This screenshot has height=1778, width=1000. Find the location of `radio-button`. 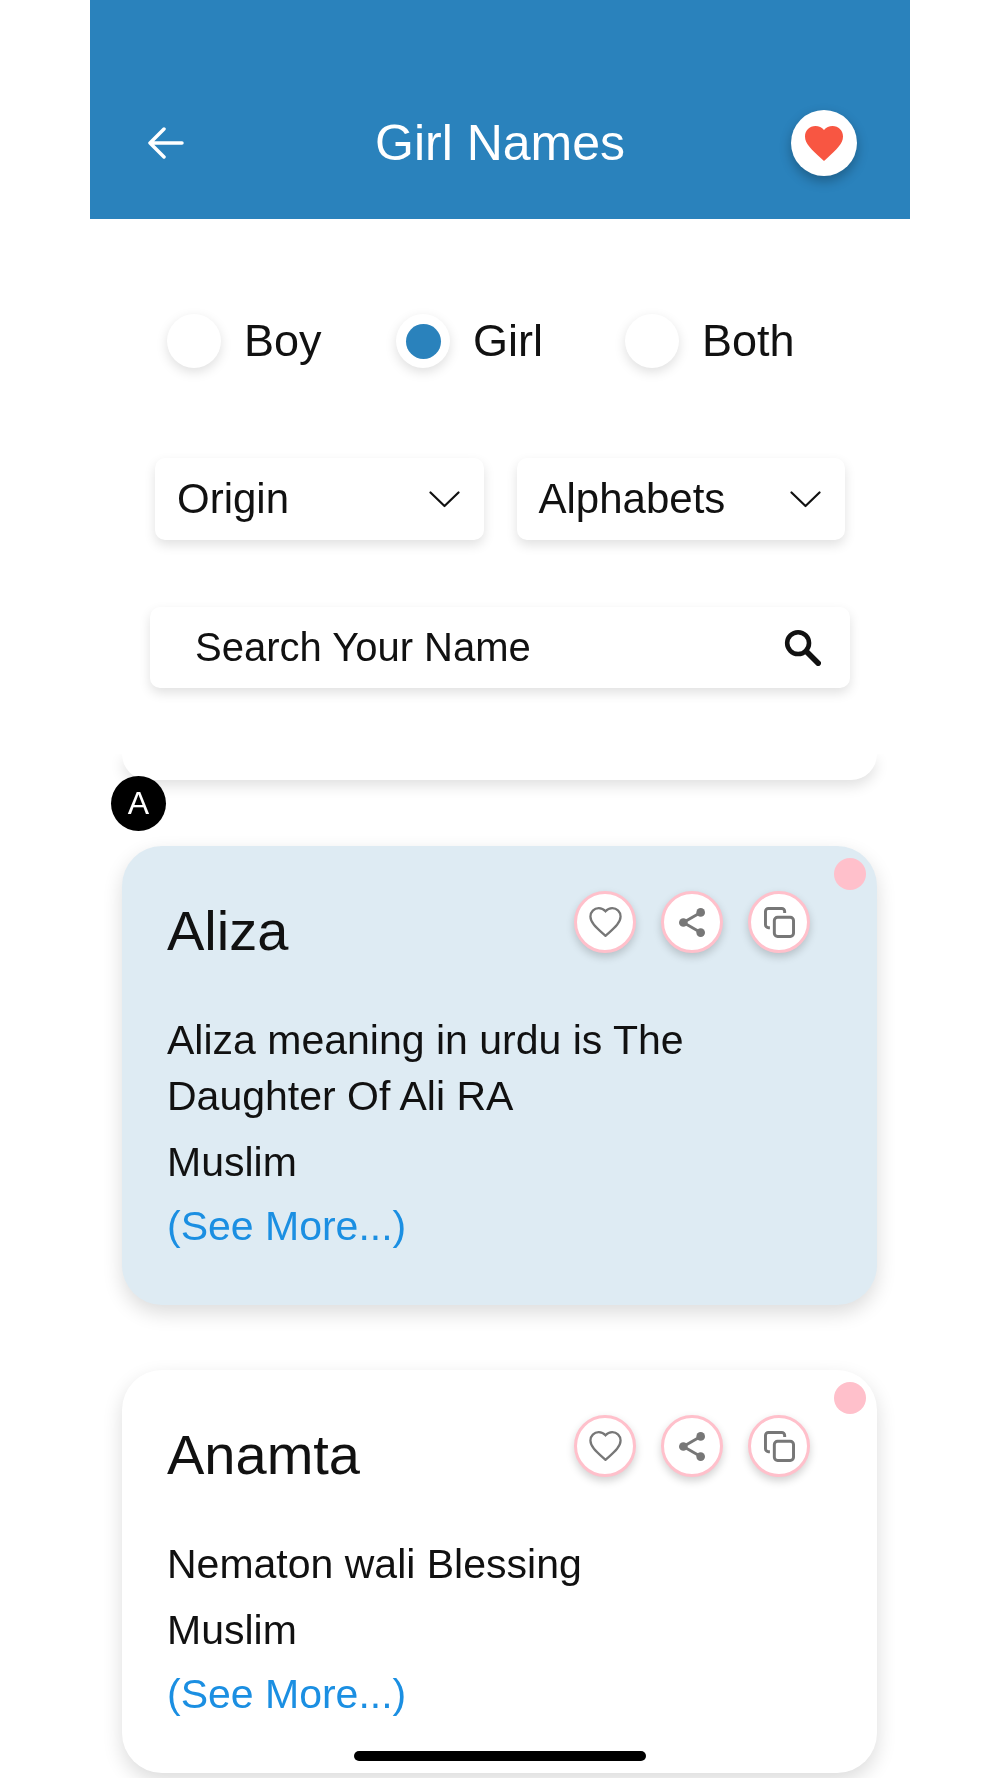

radio-button is located at coordinates (423, 341).